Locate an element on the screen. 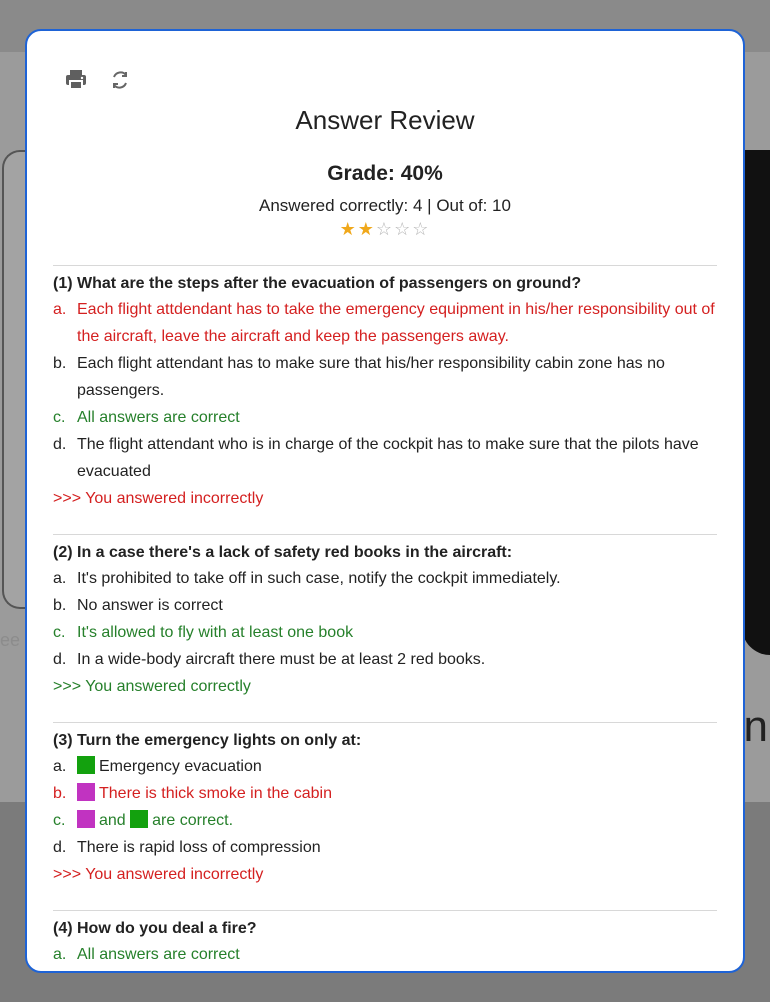 The image size is (770, 1002). grade-text: Grade: 40% is located at coordinates (385, 173).